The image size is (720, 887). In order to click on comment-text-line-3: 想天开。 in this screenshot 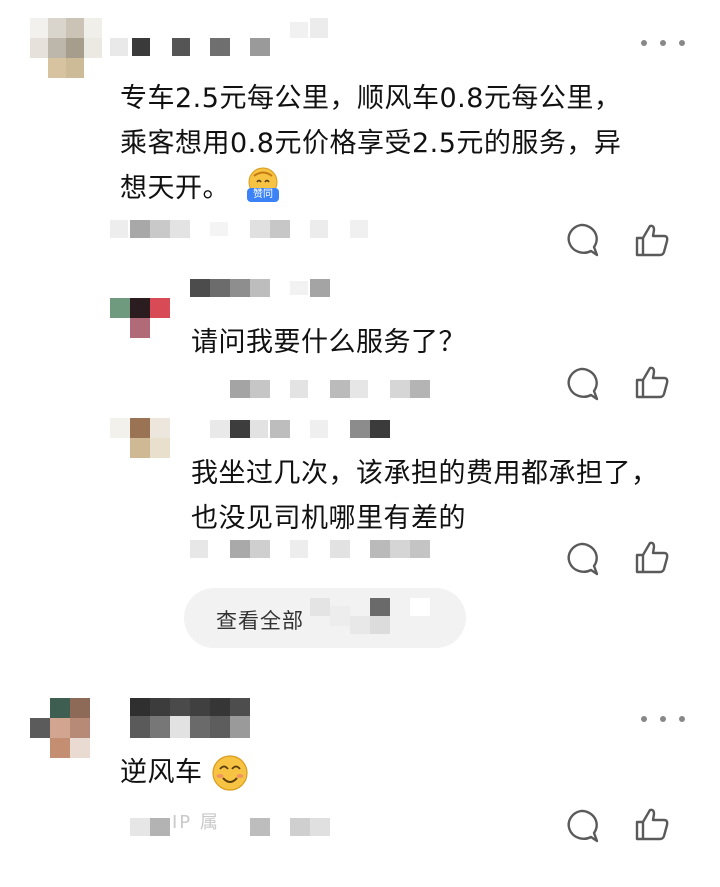, I will do `click(175, 188)`.